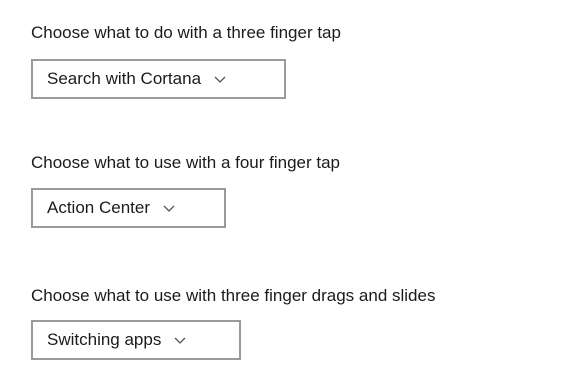 The image size is (575, 389). I want to click on three-finger-tap-selected-value: Search with Cortana, so click(124, 78).